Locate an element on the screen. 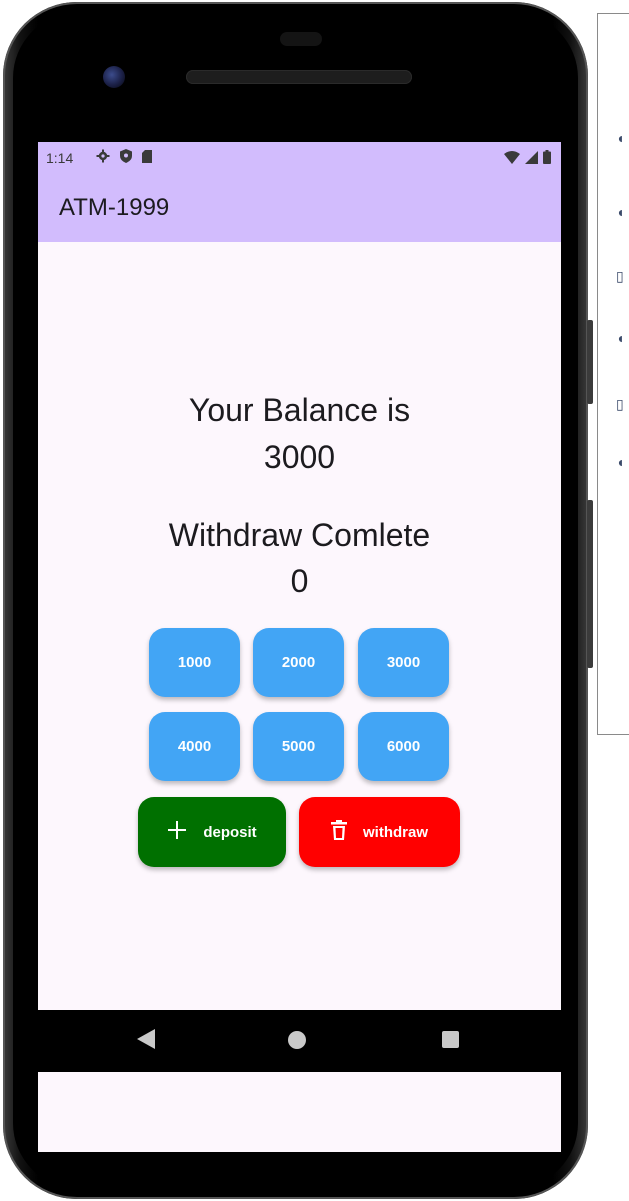 This screenshot has height=1201, width=629. shield-icon is located at coordinates (126, 158).